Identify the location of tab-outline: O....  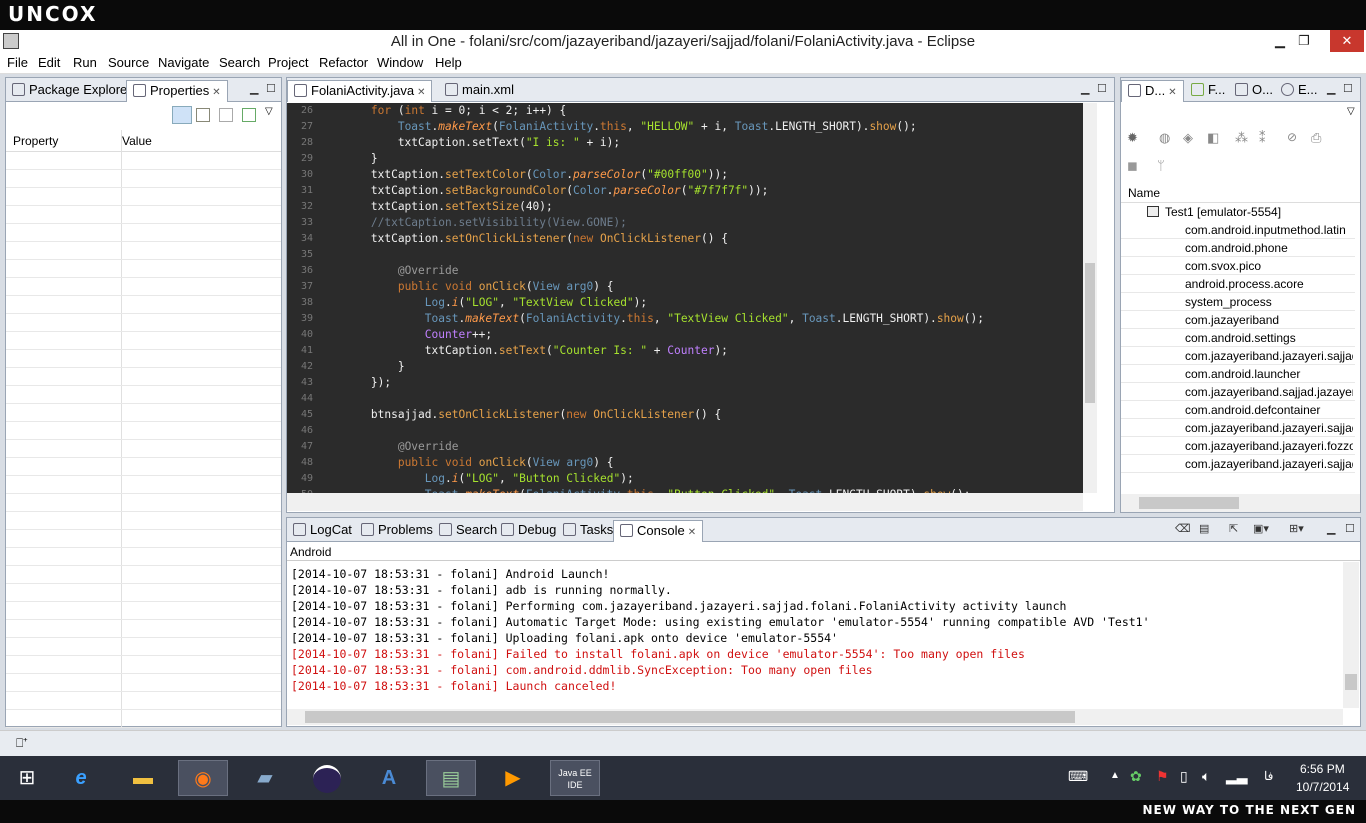
(1254, 91).